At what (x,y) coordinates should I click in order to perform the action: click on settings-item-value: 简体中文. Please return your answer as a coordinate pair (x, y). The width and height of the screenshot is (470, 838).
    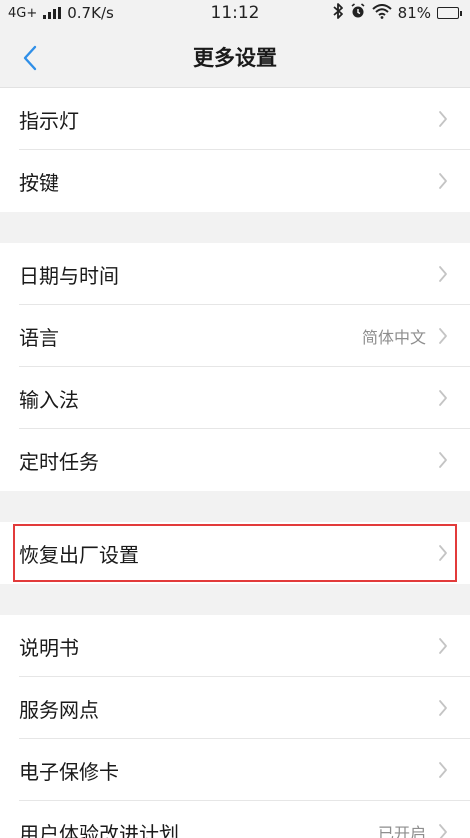
    Looking at the image, I should click on (393, 337).